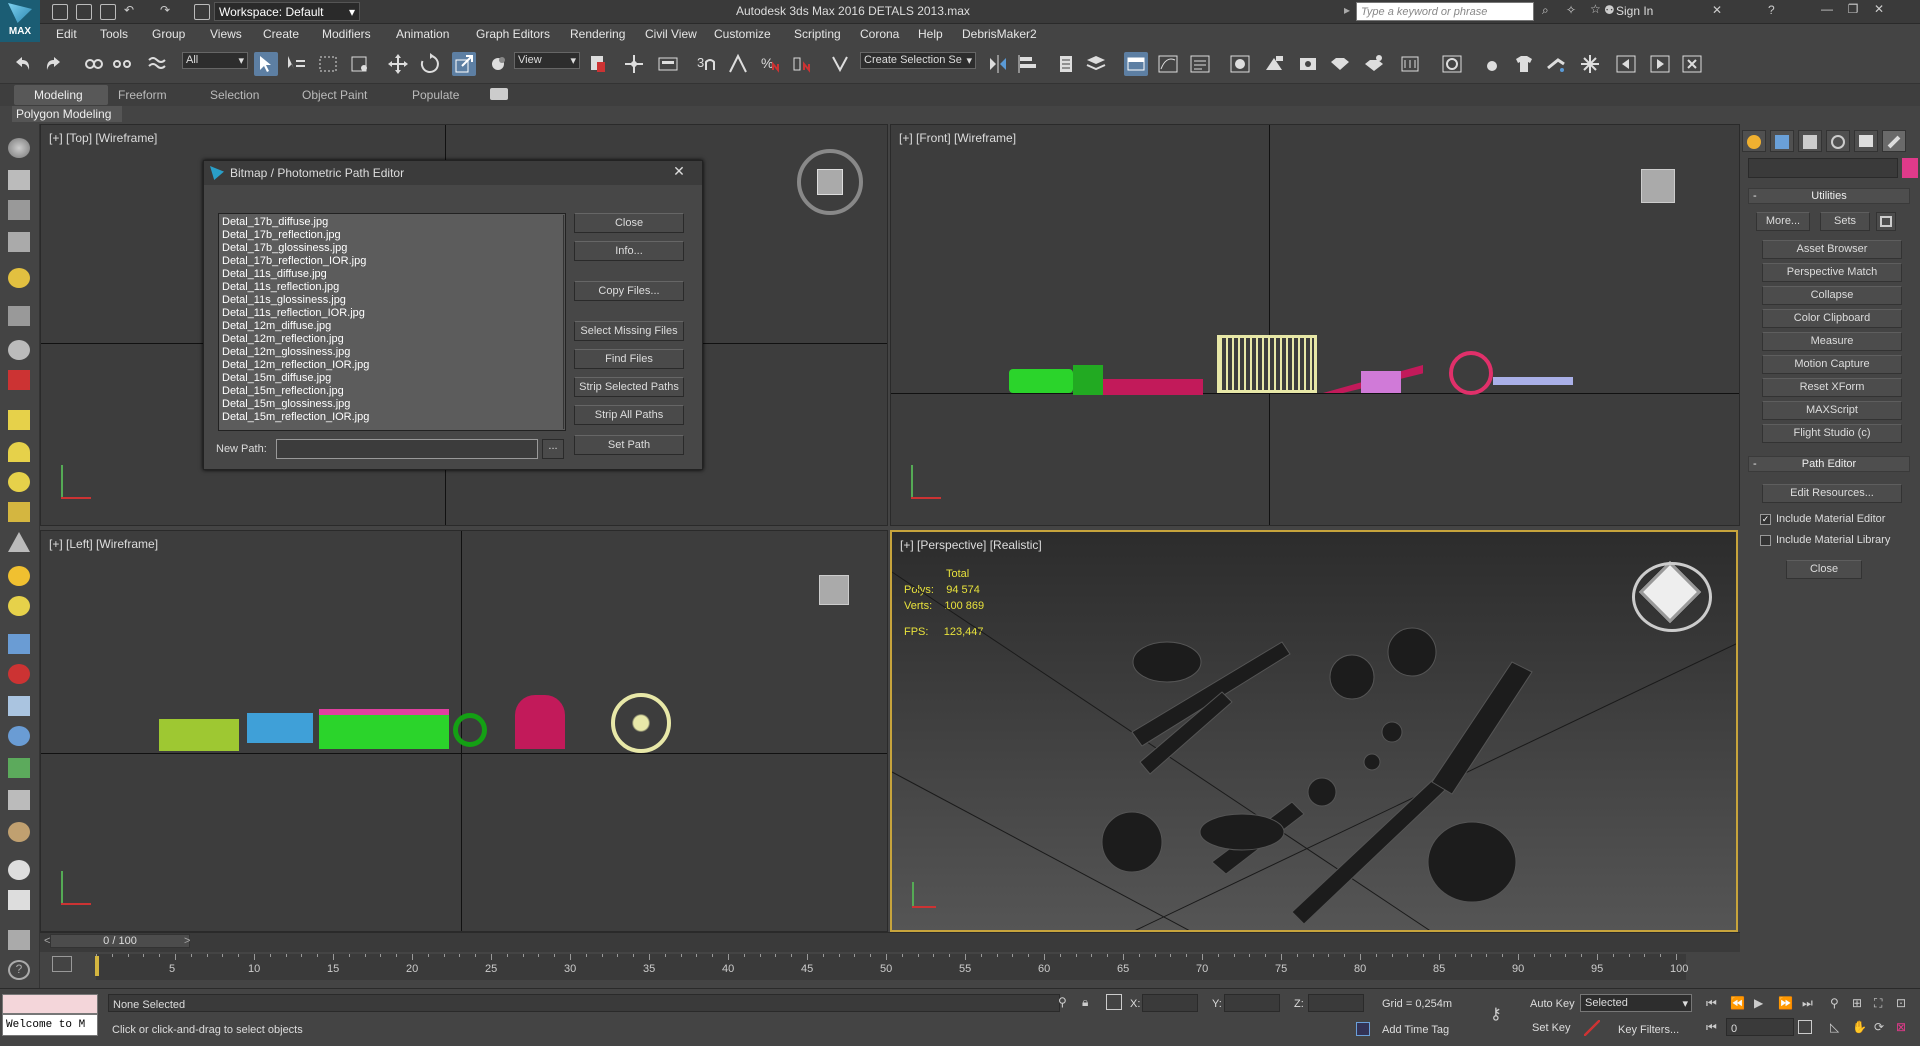 The width and height of the screenshot is (1920, 1046). What do you see at coordinates (114, 34) in the screenshot?
I see `menu-tools: Tools` at bounding box center [114, 34].